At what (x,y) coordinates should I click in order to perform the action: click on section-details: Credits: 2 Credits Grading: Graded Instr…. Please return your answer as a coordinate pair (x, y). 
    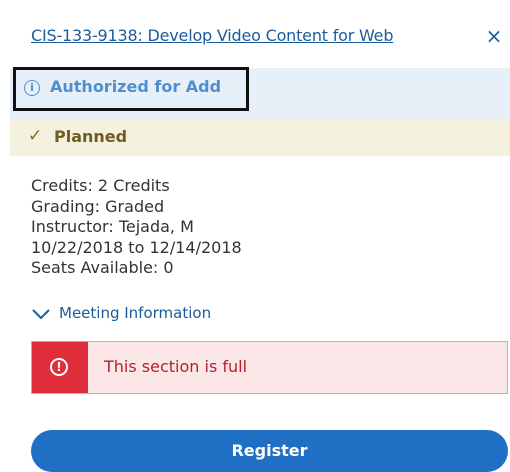
    Looking at the image, I should click on (136, 227).